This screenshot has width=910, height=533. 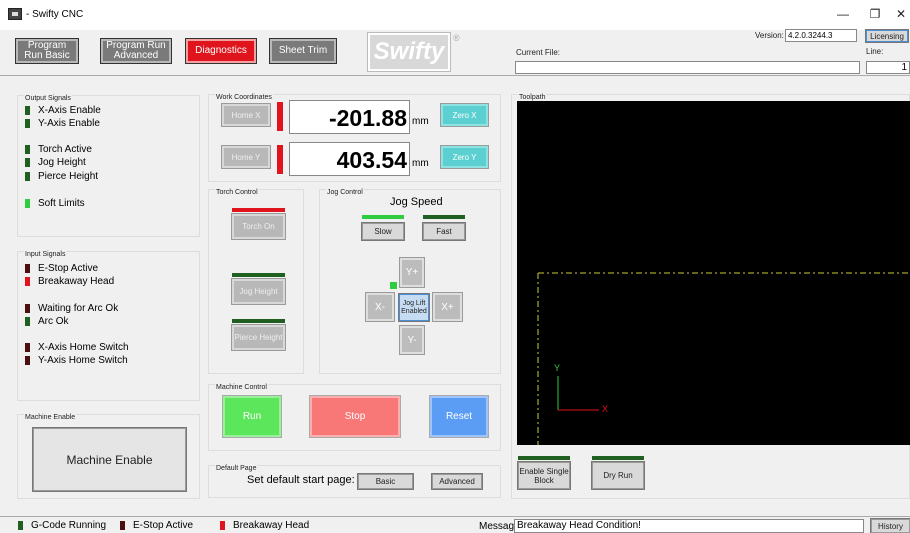 What do you see at coordinates (420, 163) in the screenshot?
I see `y-unit-label: mm` at bounding box center [420, 163].